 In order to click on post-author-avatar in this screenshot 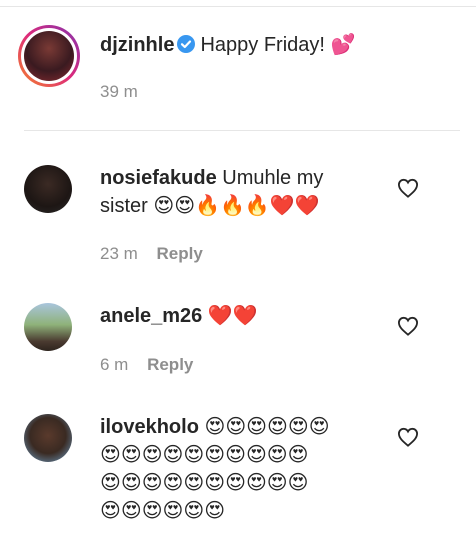, I will do `click(49, 56)`.